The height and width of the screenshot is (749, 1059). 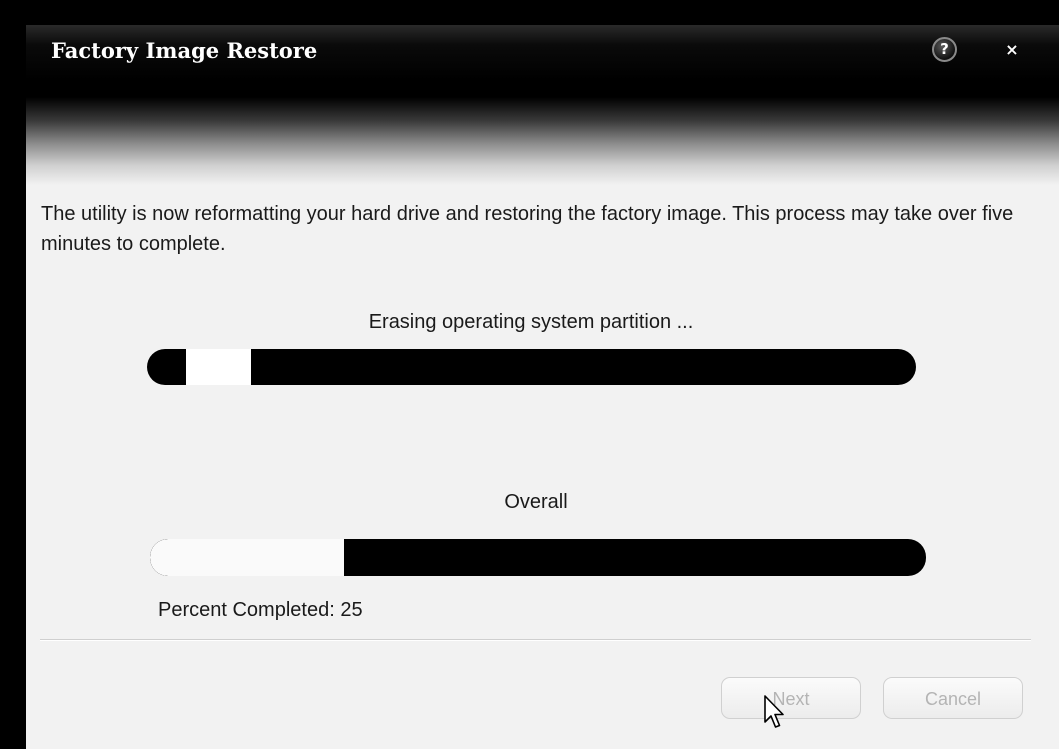 I want to click on percent-completed: Percent Completed: 25, so click(x=260, y=610).